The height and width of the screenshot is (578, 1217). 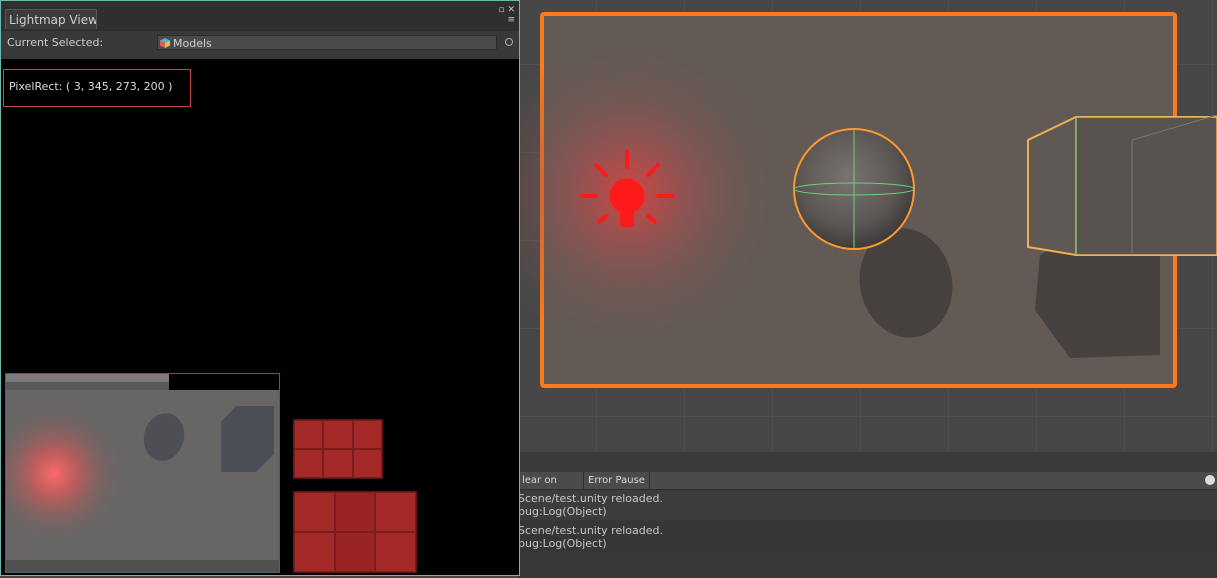 What do you see at coordinates (51, 19) in the screenshot?
I see `tab-lightmap-viewer: Lightmap Viewe` at bounding box center [51, 19].